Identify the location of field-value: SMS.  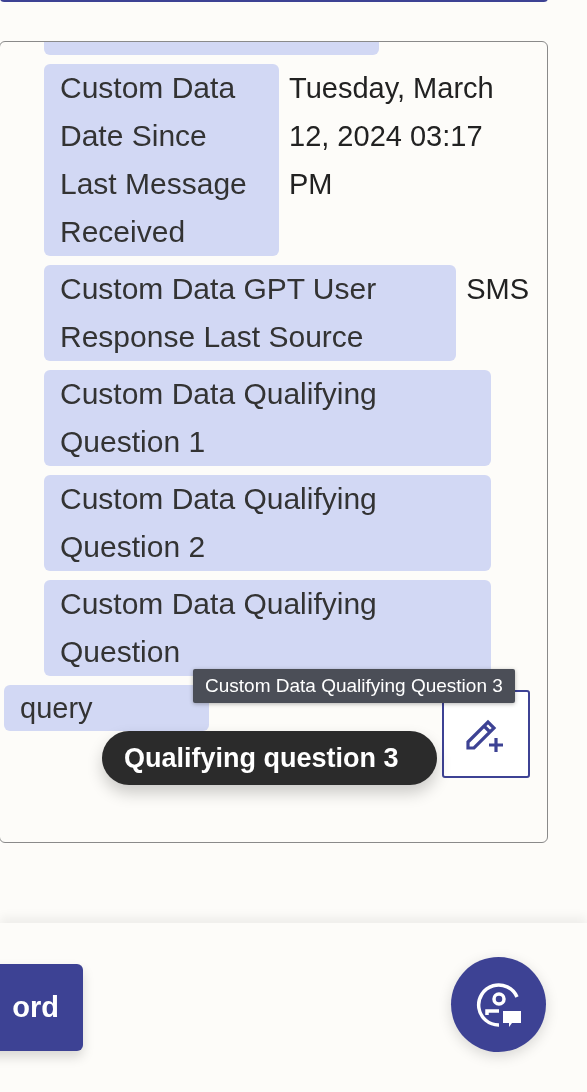
(497, 289).